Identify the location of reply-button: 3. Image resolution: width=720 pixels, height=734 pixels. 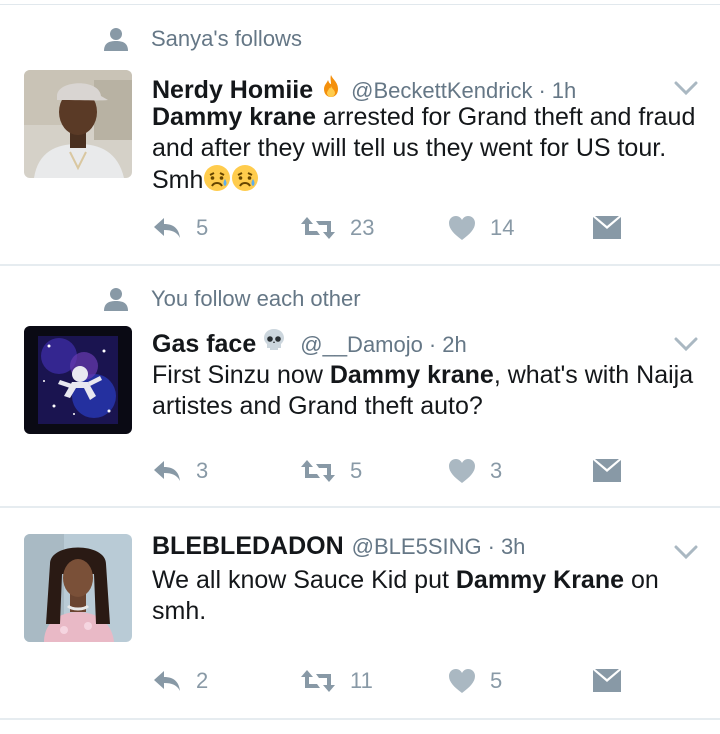
(180, 471).